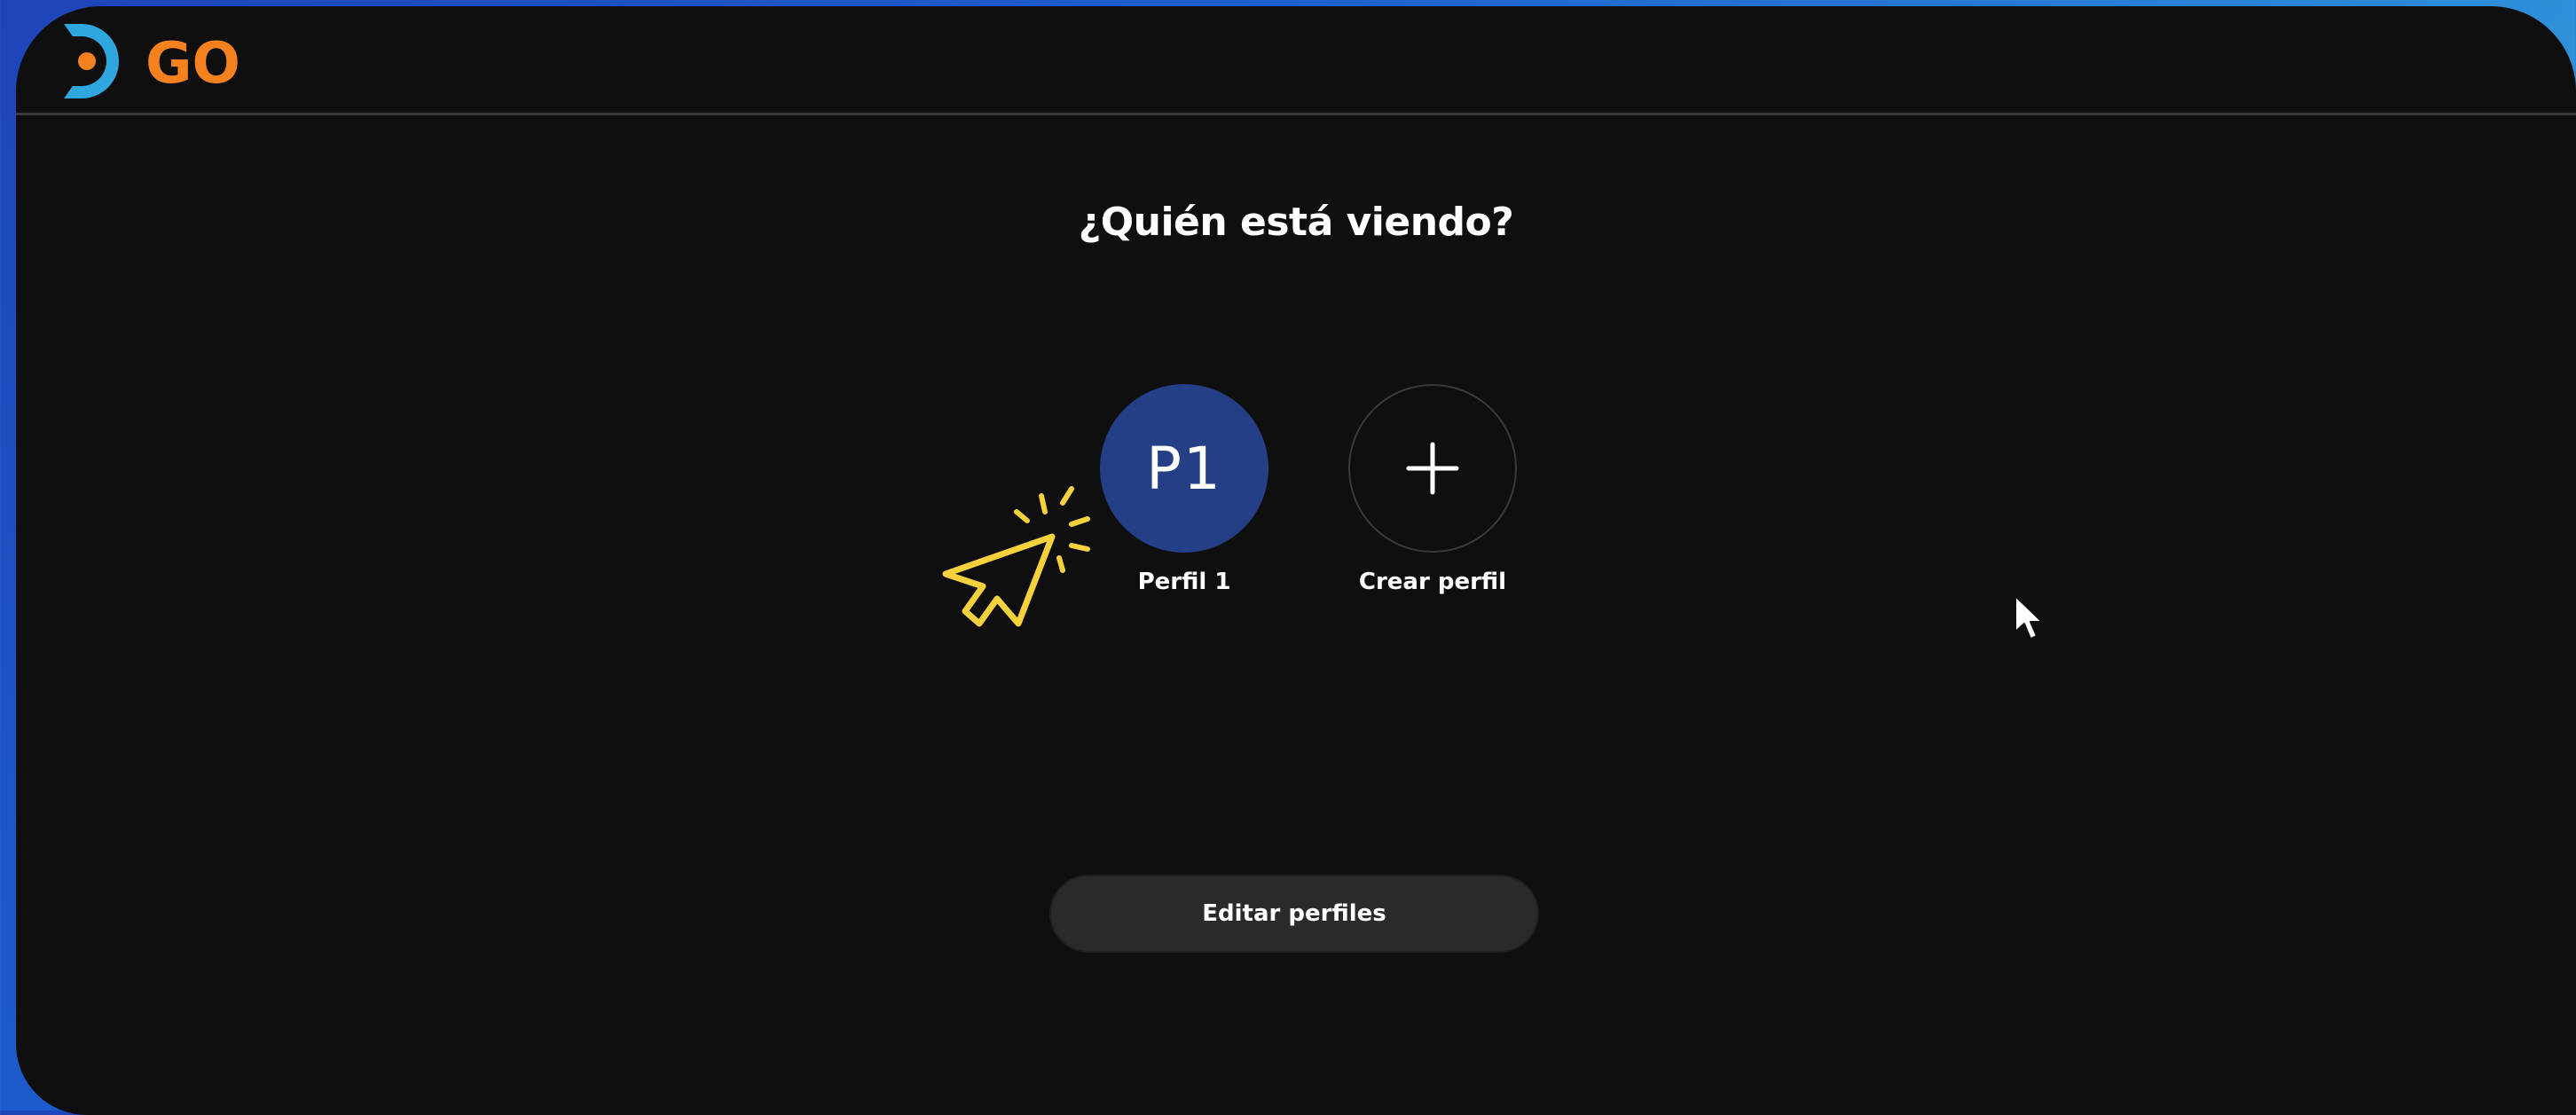 This screenshot has height=1115, width=2576. What do you see at coordinates (1294, 914) in the screenshot?
I see `edit-profiles-button: Editar perfiles` at bounding box center [1294, 914].